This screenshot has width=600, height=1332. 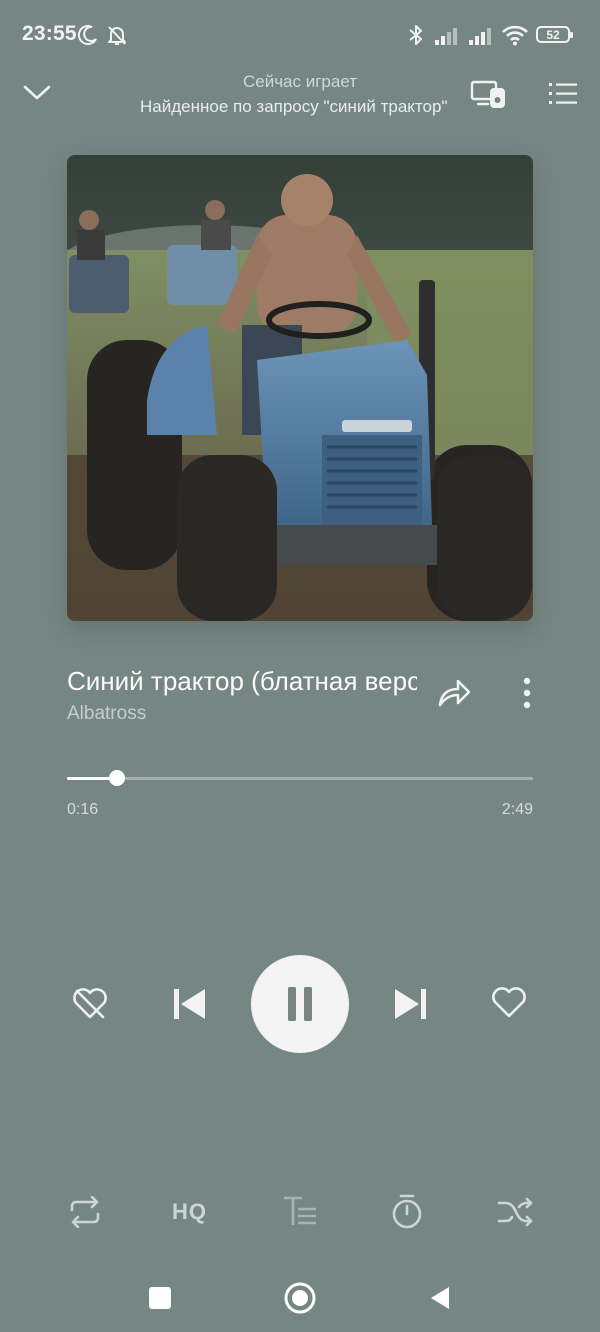 I want to click on shuffle-icon, so click(x=516, y=1212).